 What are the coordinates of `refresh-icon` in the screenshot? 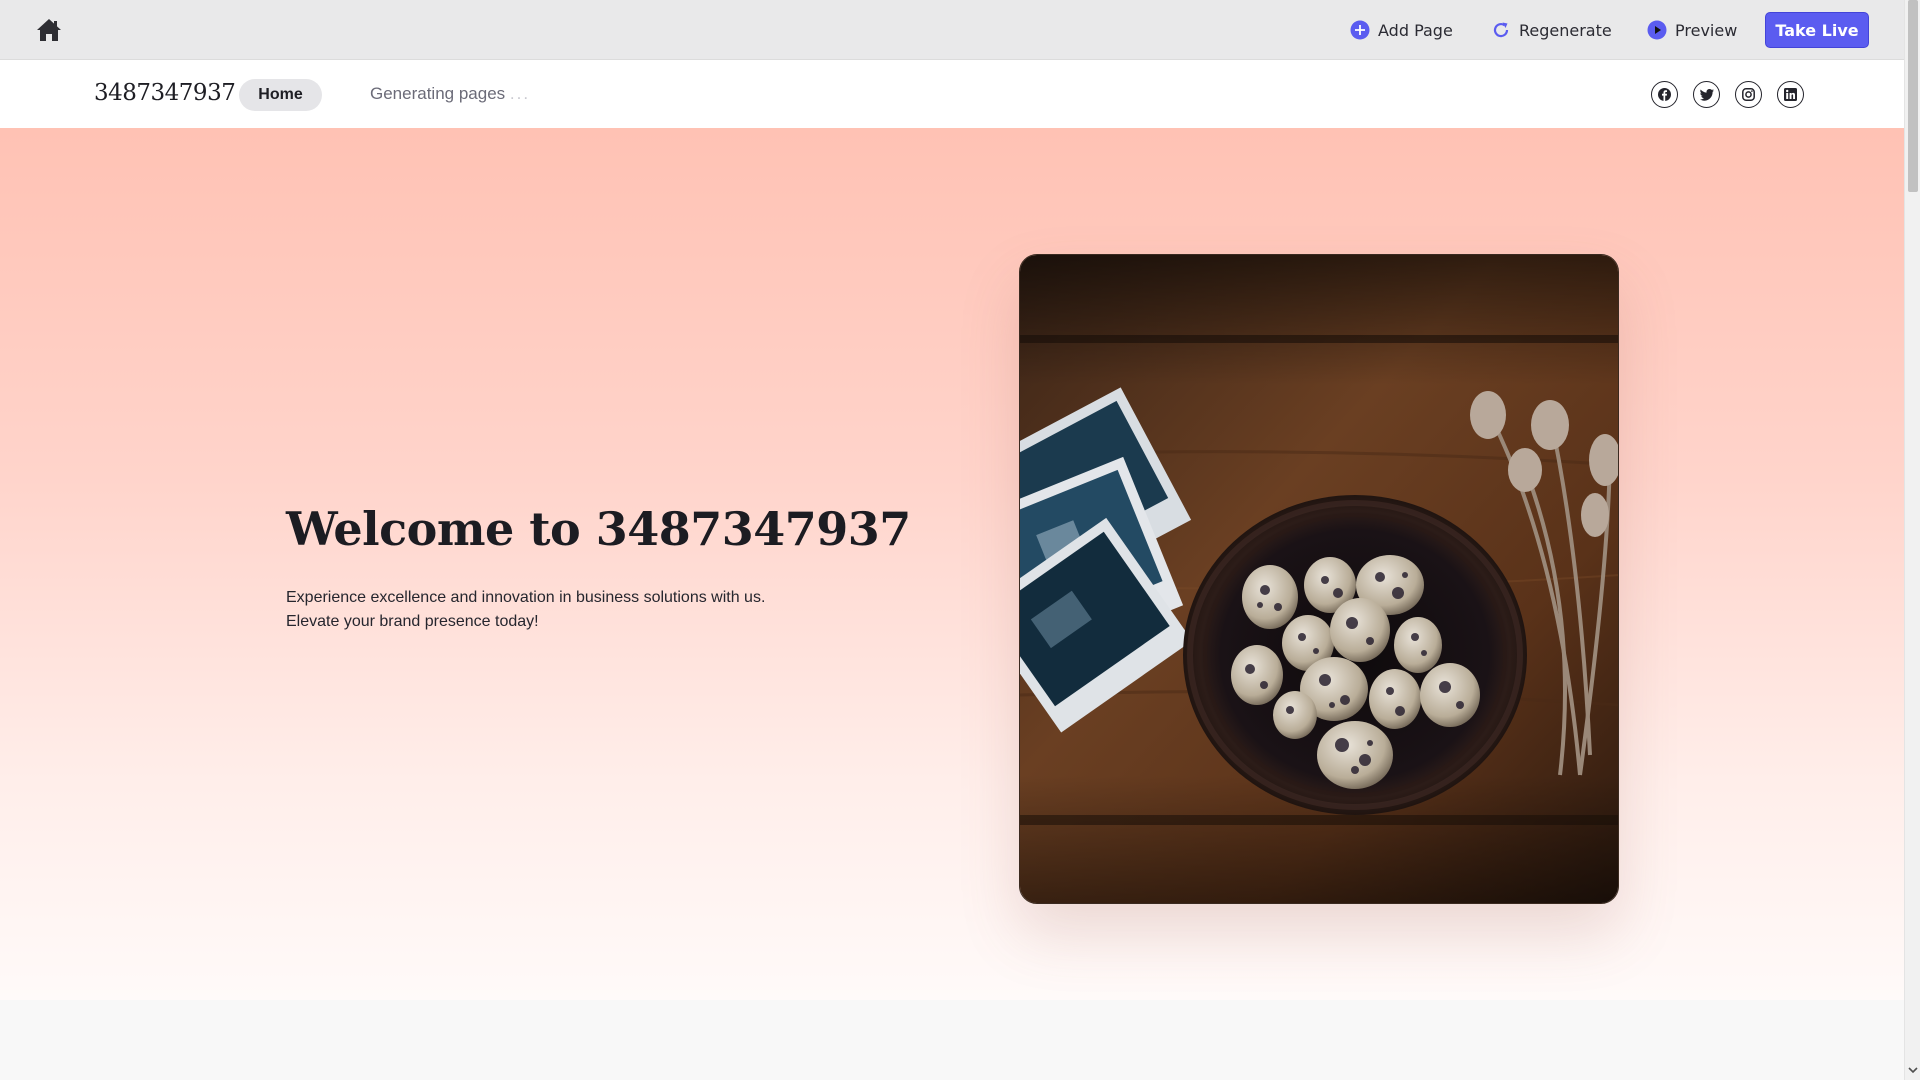 It's located at (1501, 30).